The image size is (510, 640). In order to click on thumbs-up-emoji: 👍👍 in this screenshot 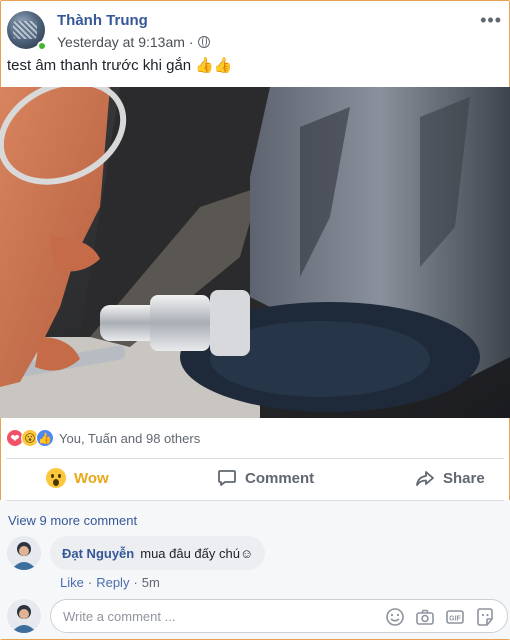, I will do `click(214, 65)`.